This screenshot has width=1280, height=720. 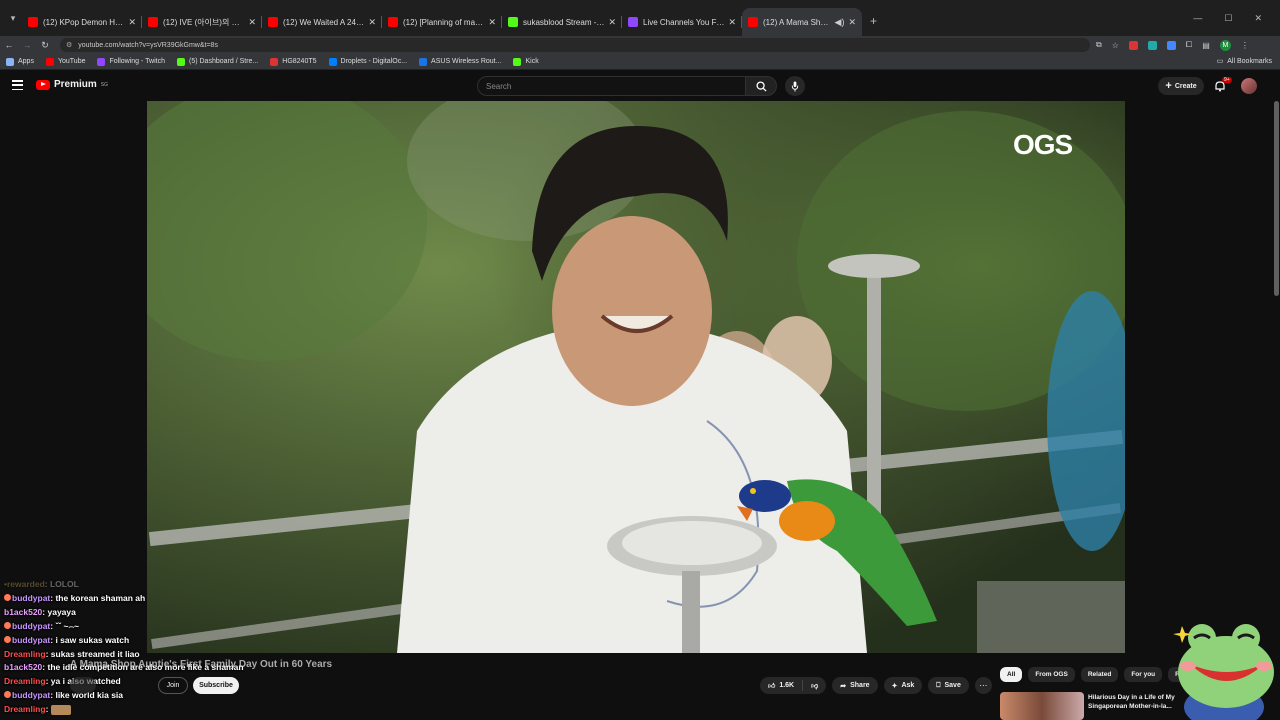 What do you see at coordinates (43, 84) in the screenshot?
I see `youtube-play-icon` at bounding box center [43, 84].